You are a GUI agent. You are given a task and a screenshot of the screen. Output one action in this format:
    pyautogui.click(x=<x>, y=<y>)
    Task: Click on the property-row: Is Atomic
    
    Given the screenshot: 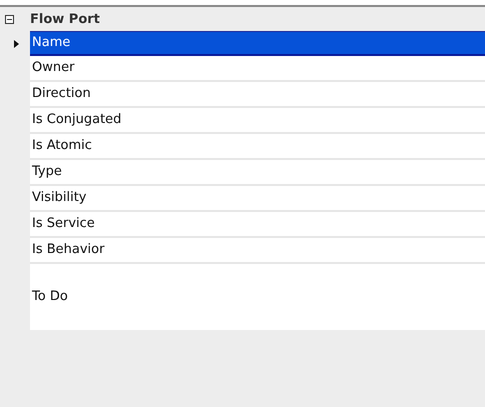 What is the action you would take?
    pyautogui.click(x=257, y=147)
    